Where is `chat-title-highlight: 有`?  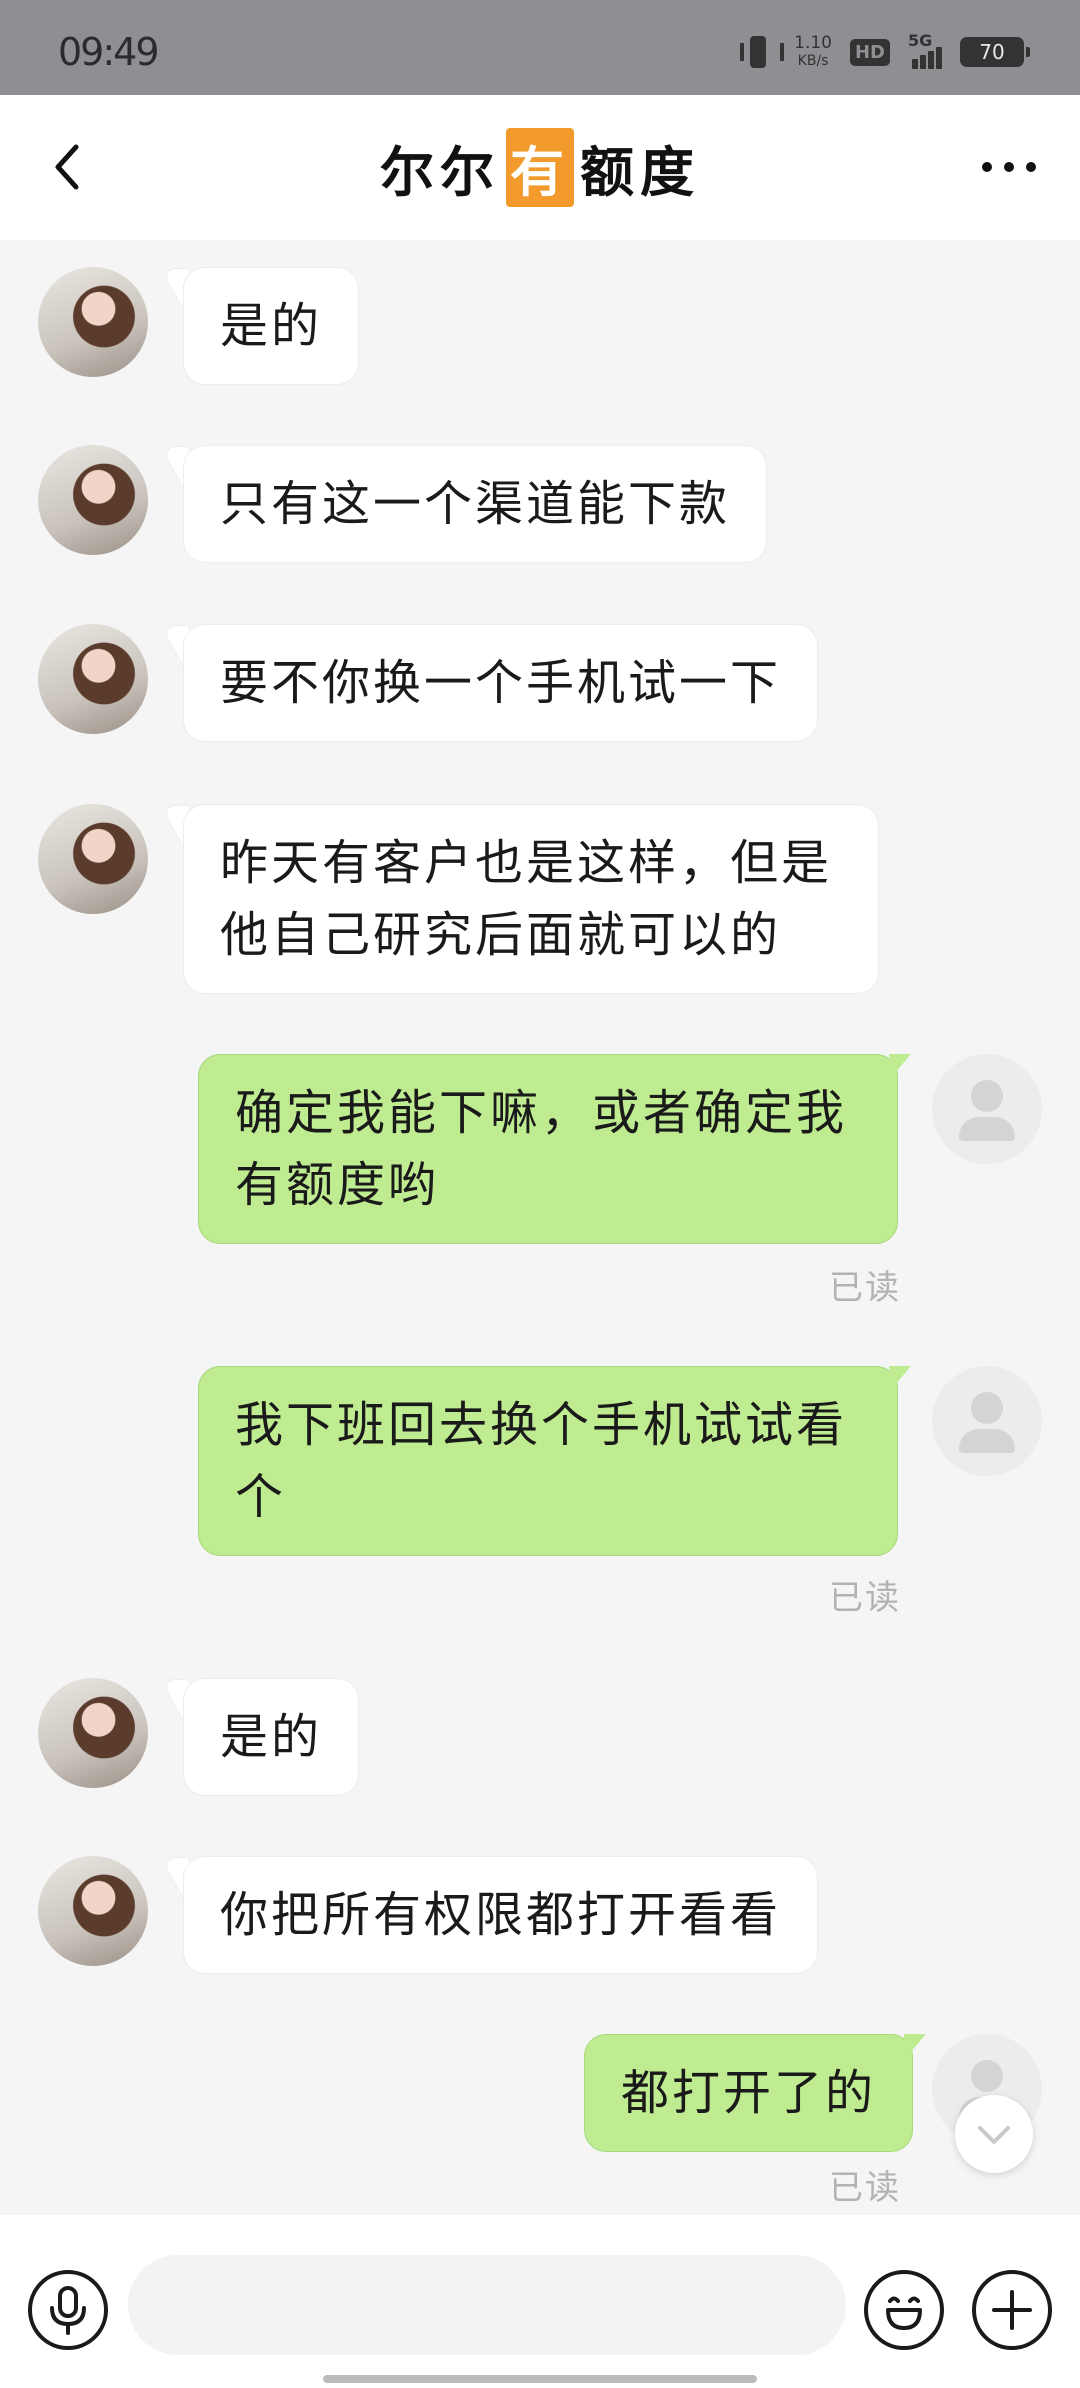 chat-title-highlight: 有 is located at coordinates (540, 167).